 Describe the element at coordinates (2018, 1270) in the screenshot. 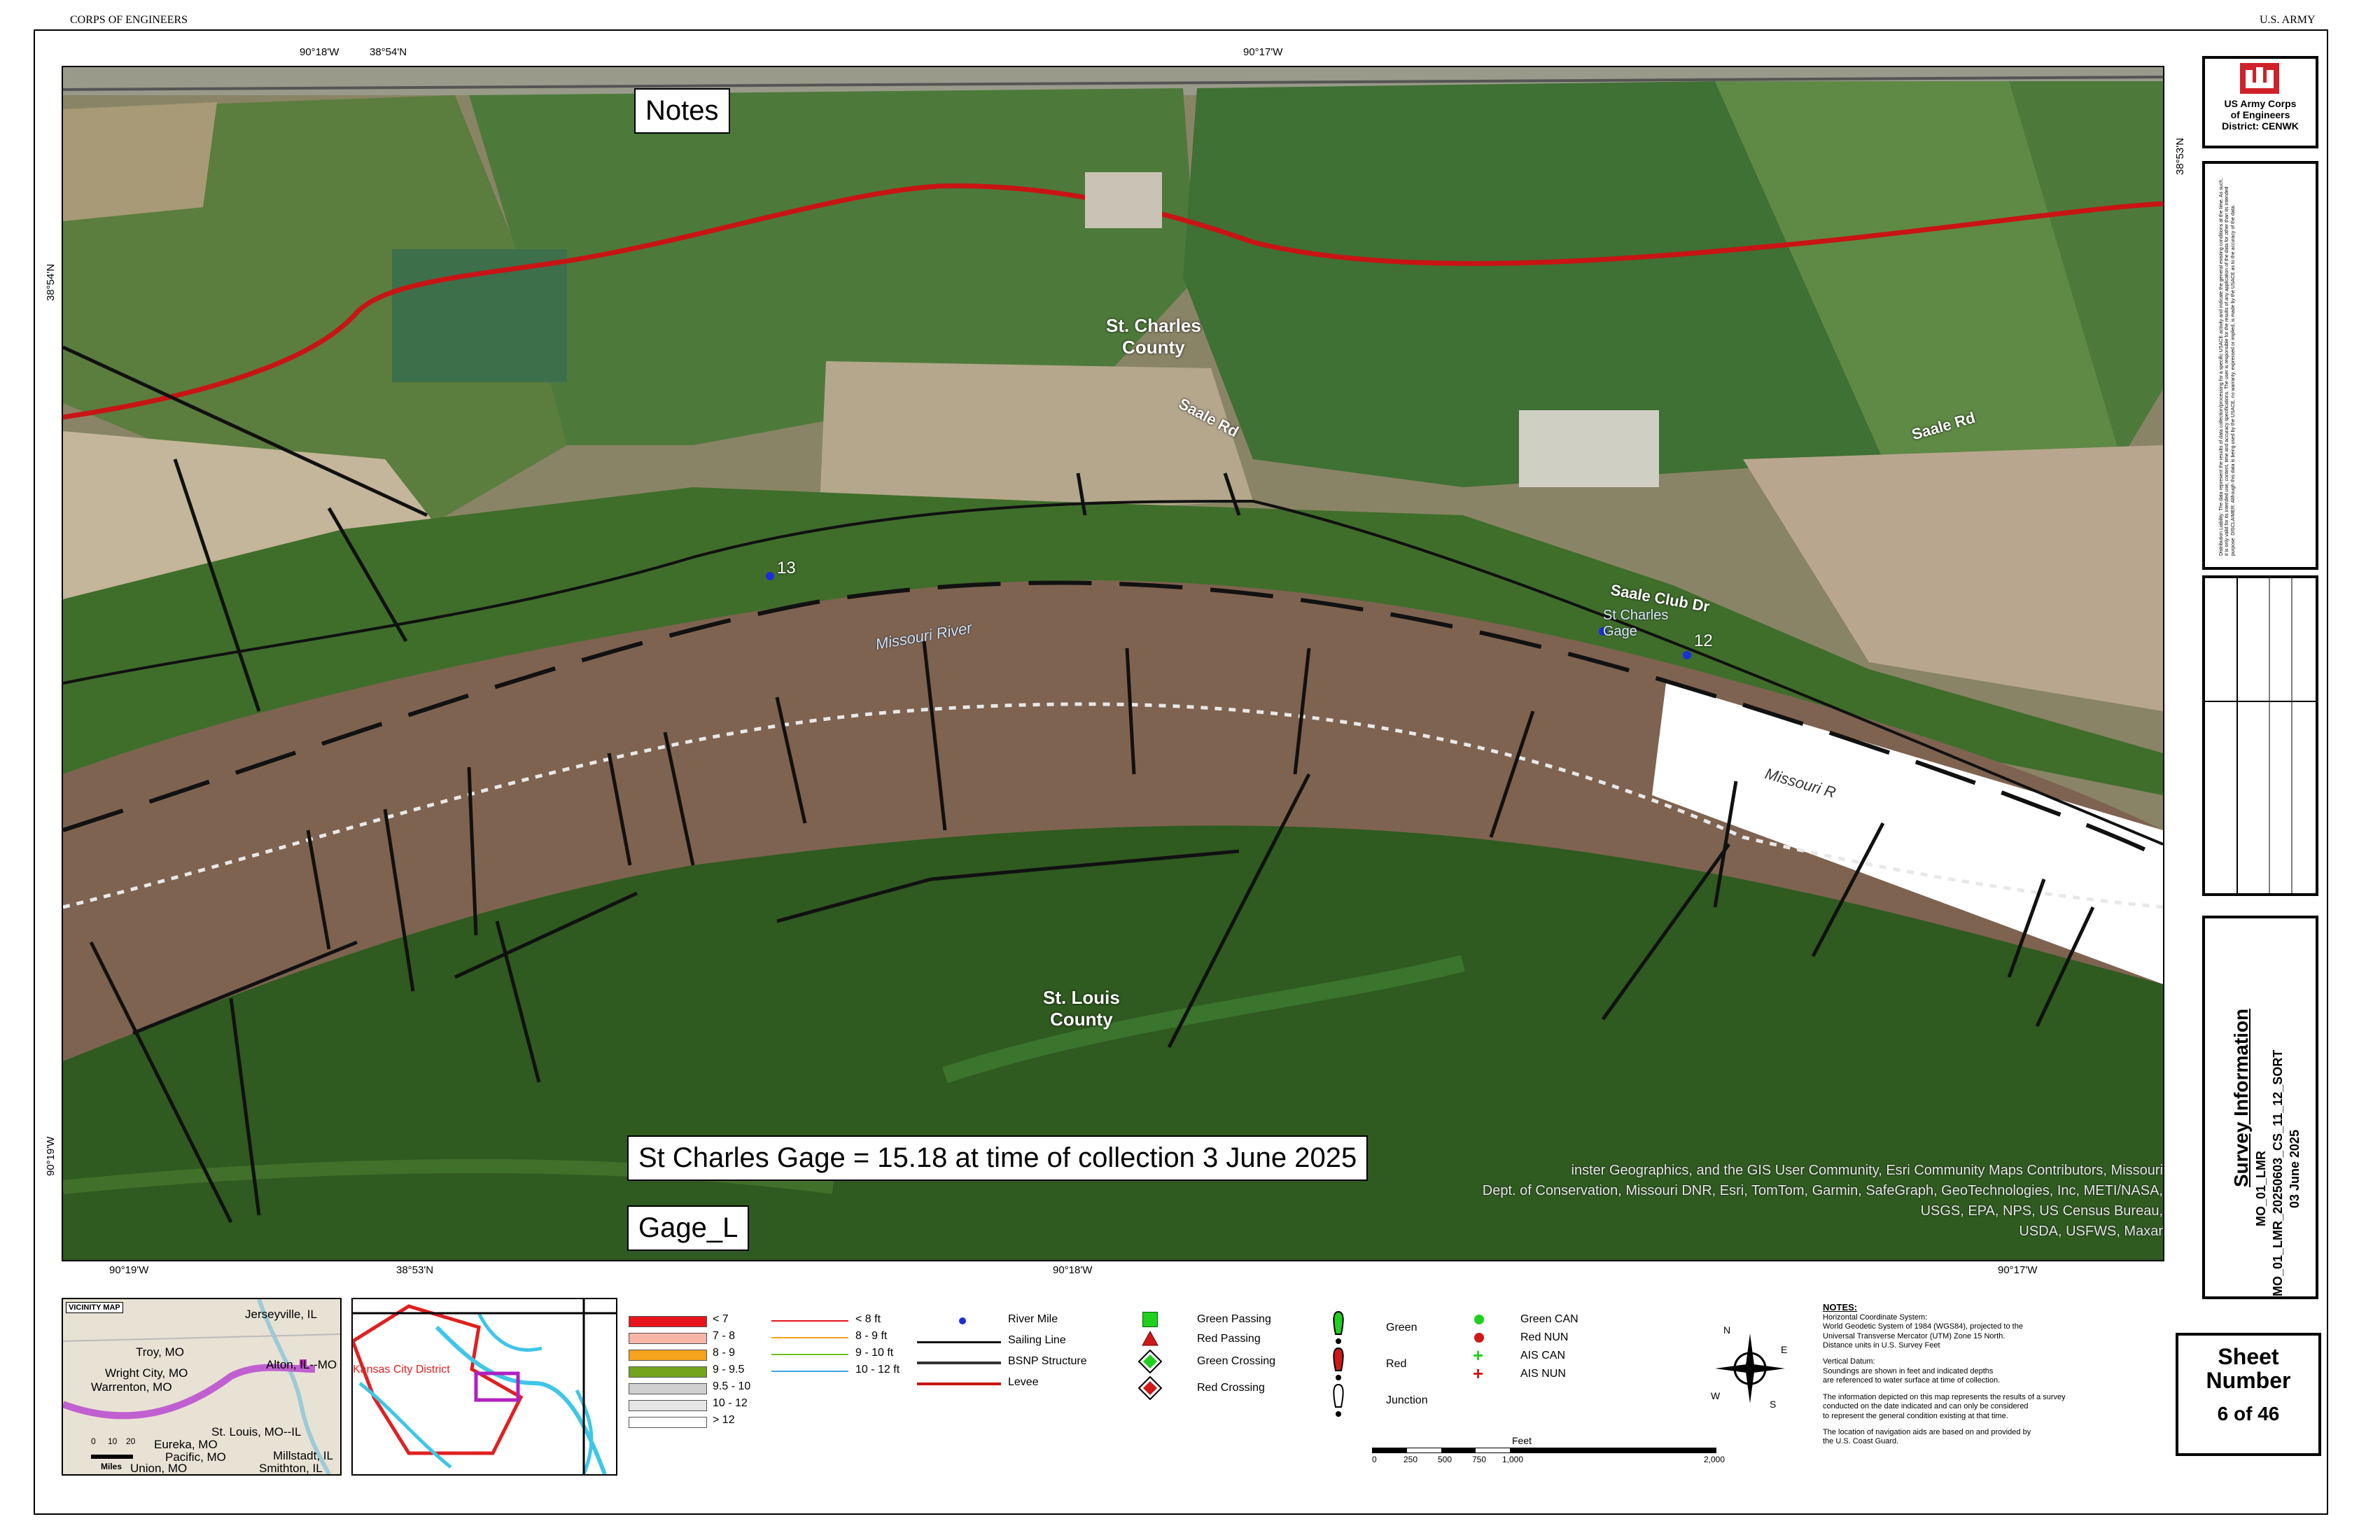

I see `bottom-tick-4: 90°17'W` at that location.